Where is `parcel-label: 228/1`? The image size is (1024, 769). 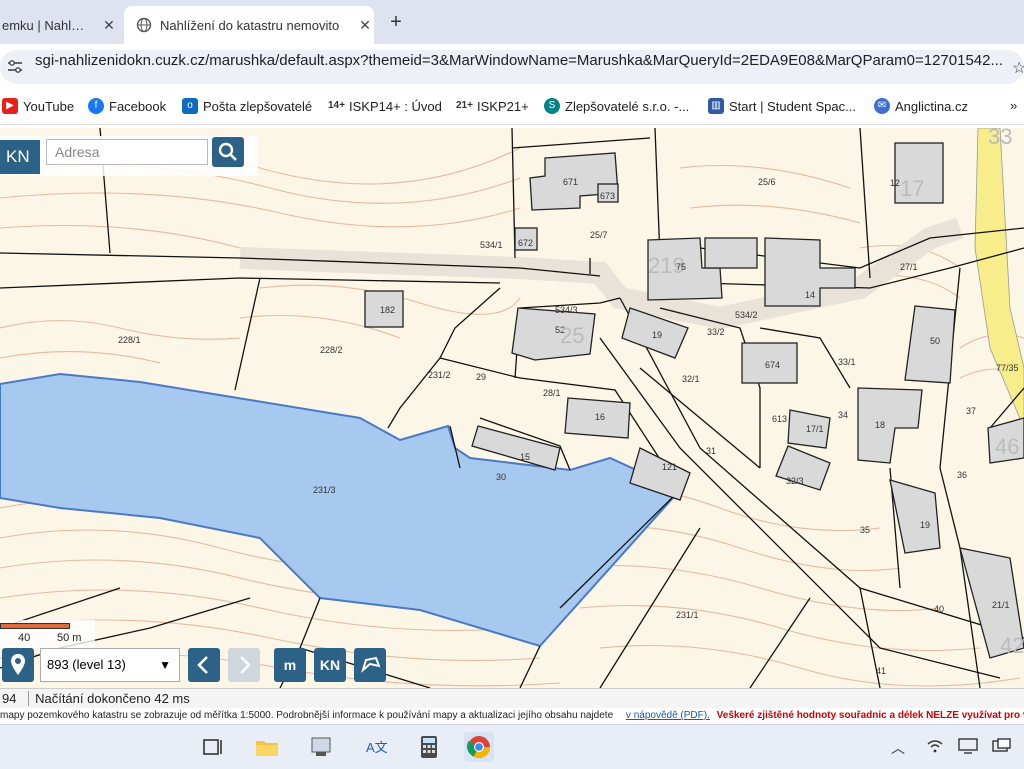 parcel-label: 228/1 is located at coordinates (129, 340).